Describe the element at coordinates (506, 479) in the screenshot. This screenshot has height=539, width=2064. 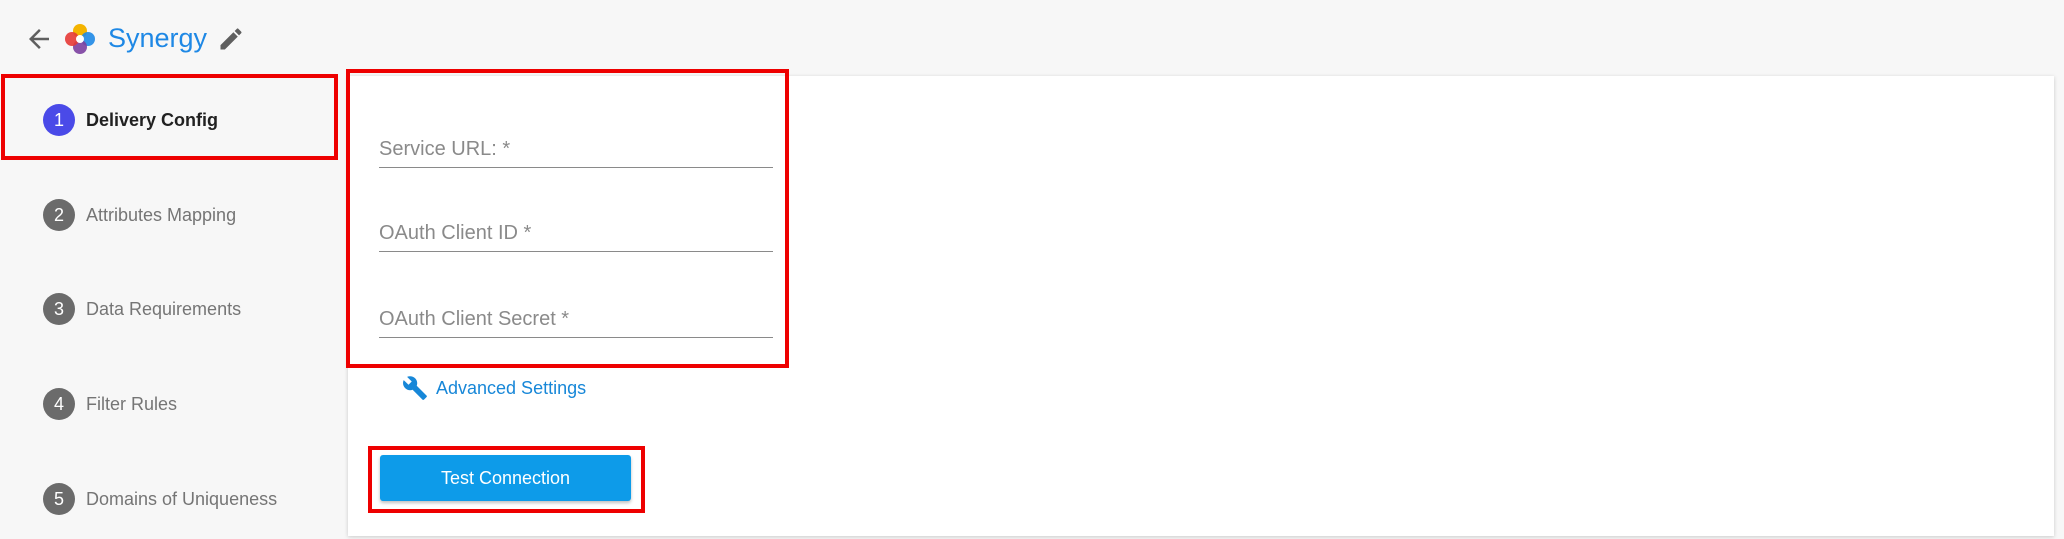
I see `highlight-box-button` at that location.